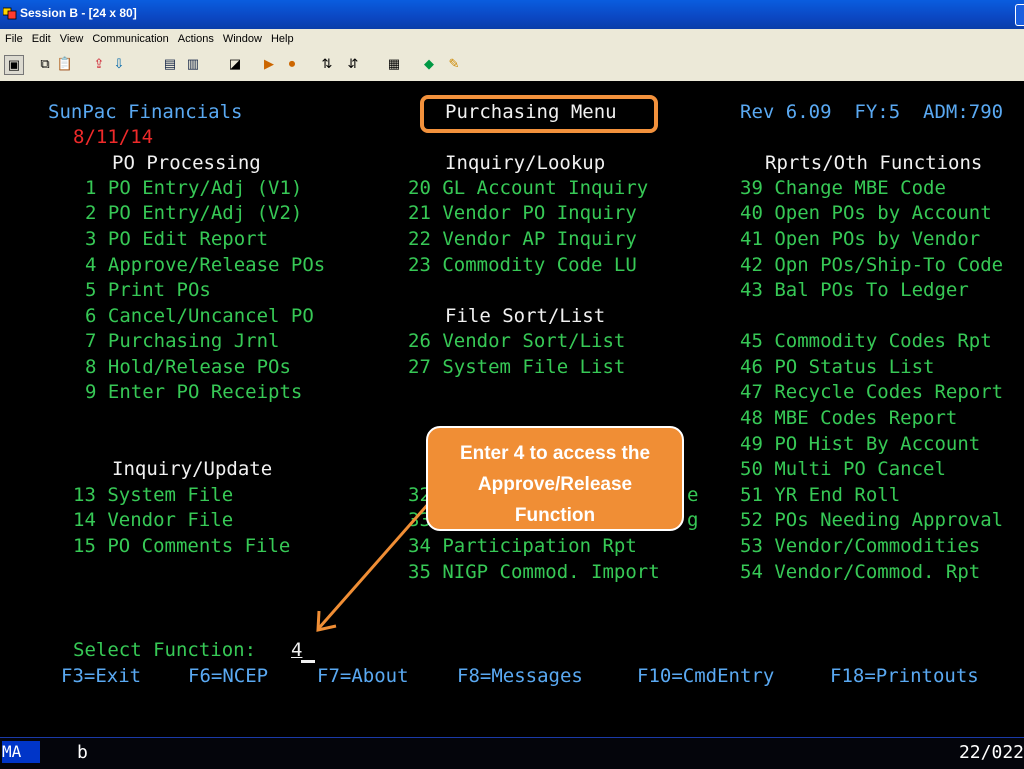 The height and width of the screenshot is (769, 1024). Describe the element at coordinates (170, 64) in the screenshot. I see `display-icon: ▤` at that location.